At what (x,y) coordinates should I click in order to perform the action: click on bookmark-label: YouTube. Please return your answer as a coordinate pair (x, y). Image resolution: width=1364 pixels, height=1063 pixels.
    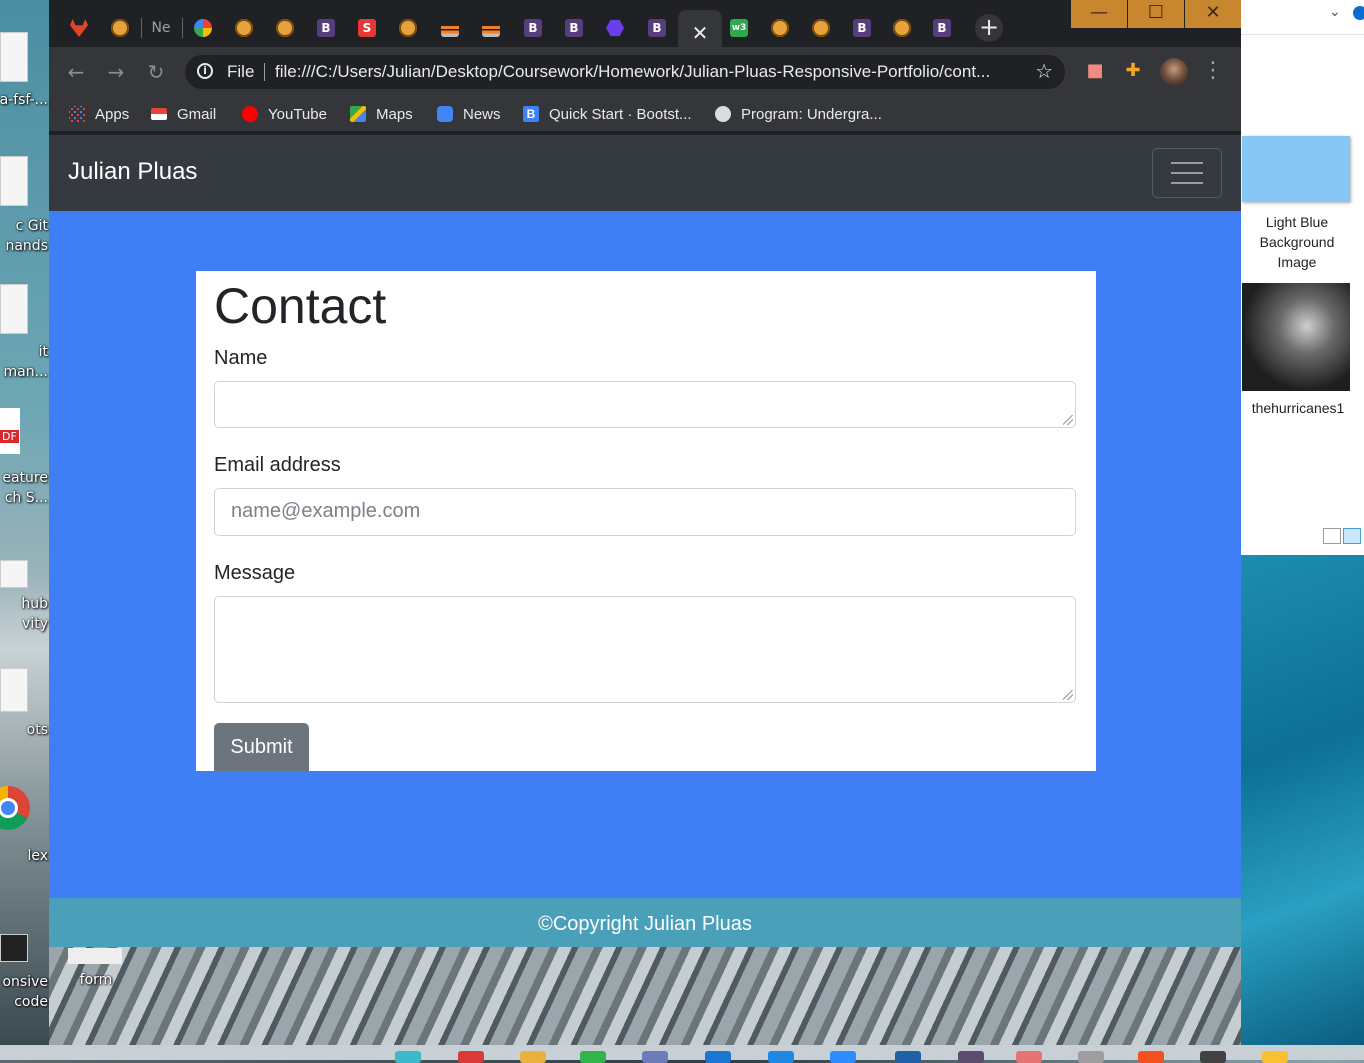
    Looking at the image, I should click on (297, 114).